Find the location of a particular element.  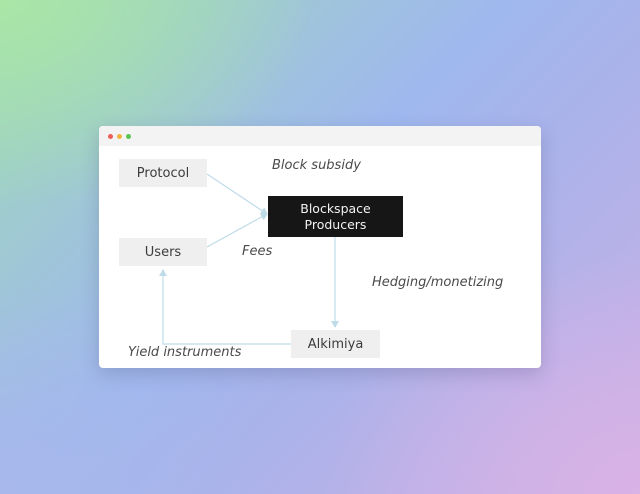

users-node: Users is located at coordinates (163, 252).